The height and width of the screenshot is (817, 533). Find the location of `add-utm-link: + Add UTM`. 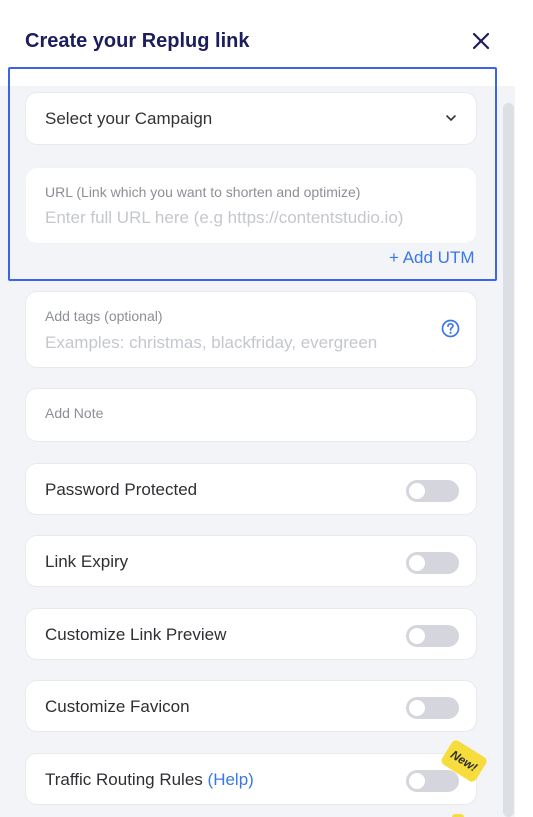

add-utm-link: + Add UTM is located at coordinates (432, 258).